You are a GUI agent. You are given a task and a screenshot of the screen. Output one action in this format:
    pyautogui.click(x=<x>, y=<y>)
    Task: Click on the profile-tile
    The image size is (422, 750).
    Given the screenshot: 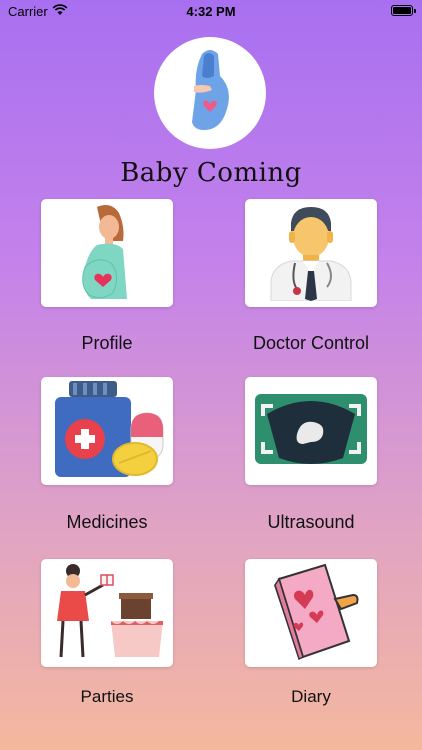 What is the action you would take?
    pyautogui.click(x=107, y=253)
    